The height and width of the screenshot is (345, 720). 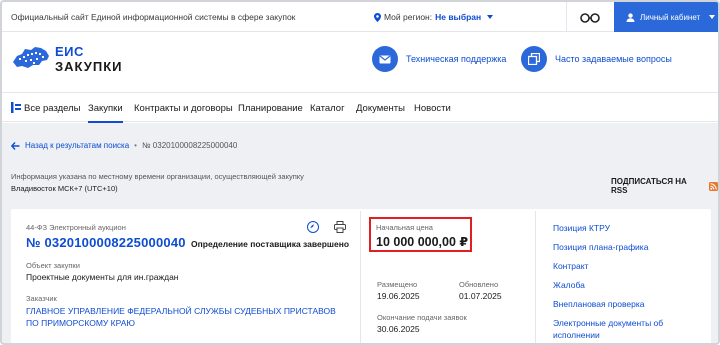 What do you see at coordinates (398, 296) in the screenshot?
I see `posted-value: 19.06.2025` at bounding box center [398, 296].